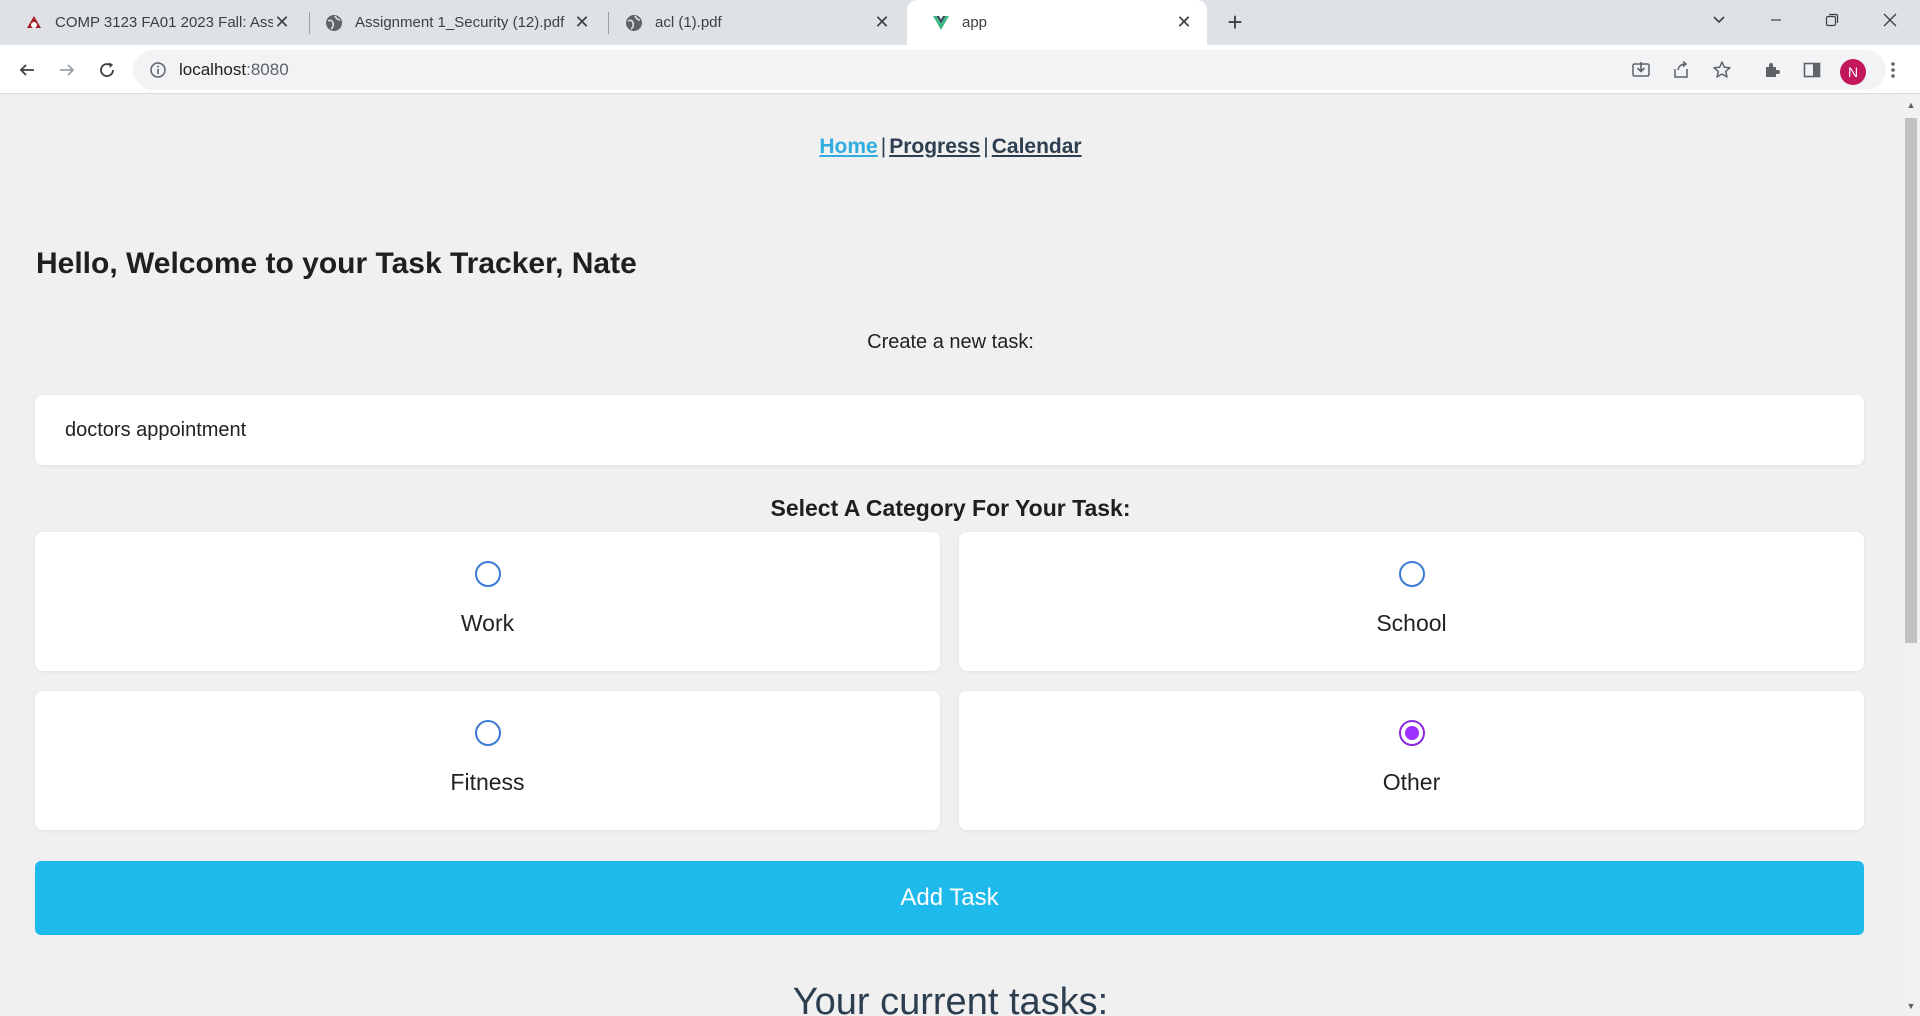 This screenshot has height=1016, width=1920. I want to click on forward-icon, so click(67, 70).